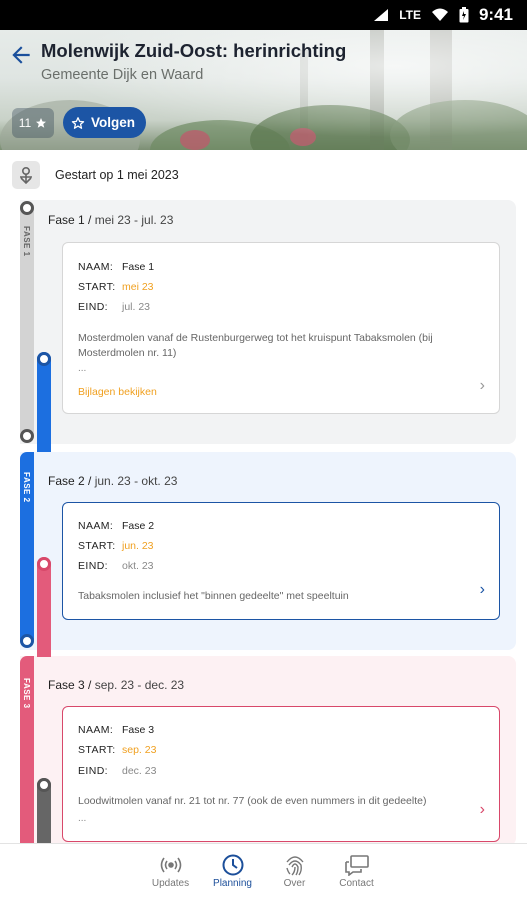 This screenshot has width=527, height=900. I want to click on attachments-link: Bijlagen bekijken, so click(117, 392).